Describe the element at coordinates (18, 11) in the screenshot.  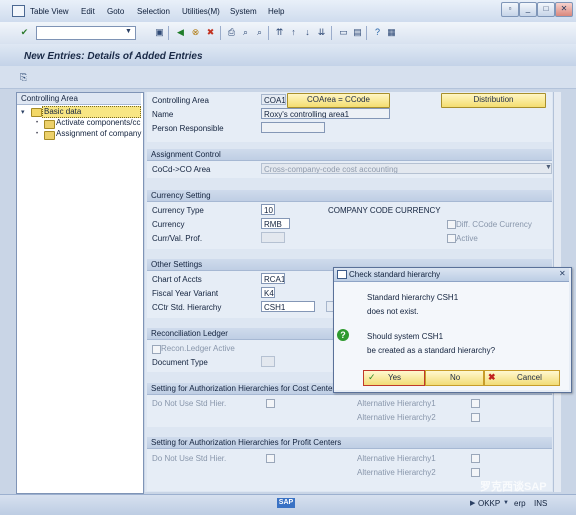
I see `menu-icon` at that location.